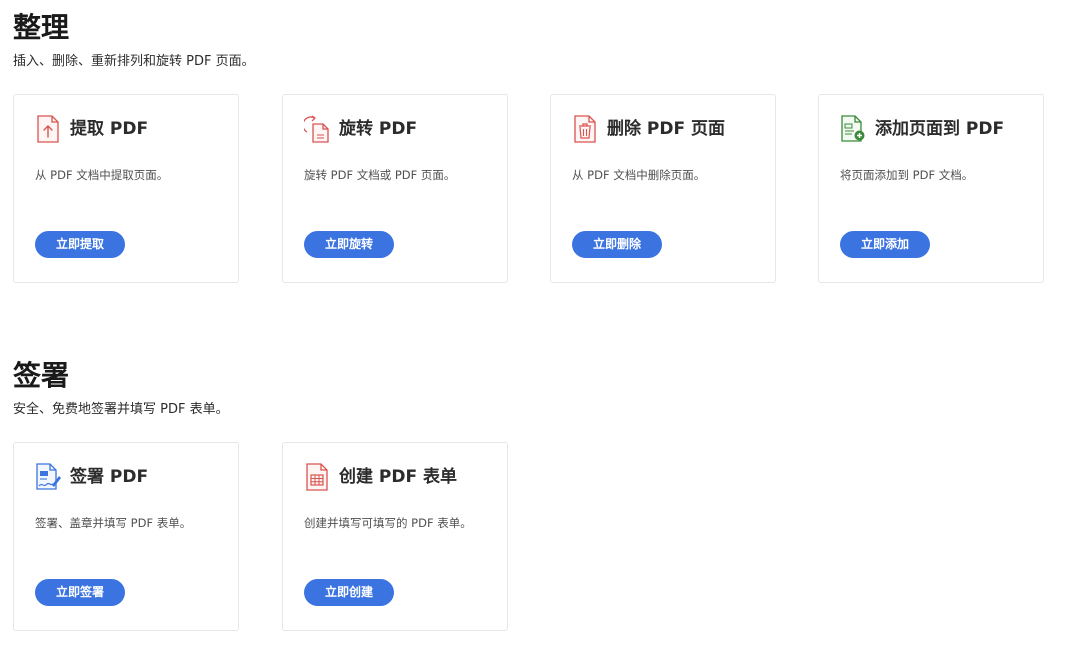 The width and height of the screenshot is (1080, 667). Describe the element at coordinates (317, 129) in the screenshot. I see `rotate-pdf-icon` at that location.